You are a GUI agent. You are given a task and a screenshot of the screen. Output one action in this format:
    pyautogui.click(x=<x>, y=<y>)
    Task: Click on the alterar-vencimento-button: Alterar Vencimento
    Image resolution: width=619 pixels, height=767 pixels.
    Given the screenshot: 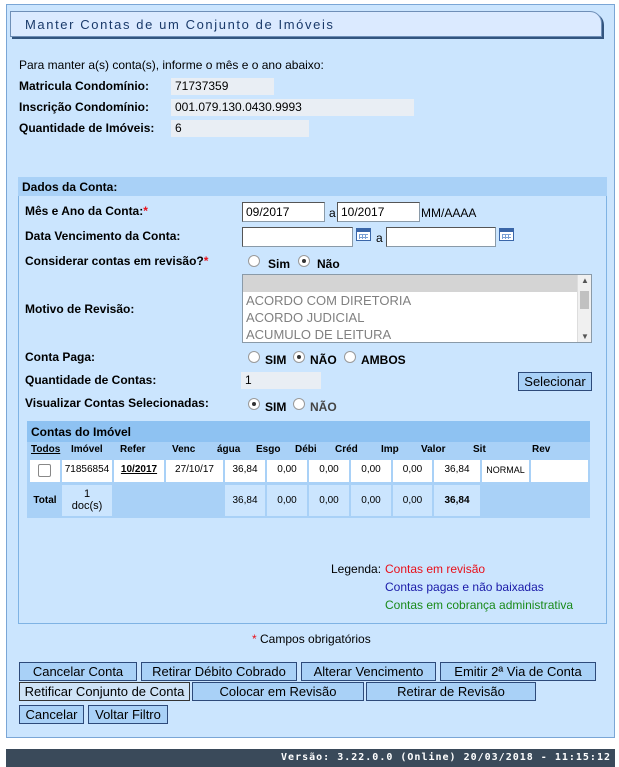 What is the action you would take?
    pyautogui.click(x=368, y=671)
    